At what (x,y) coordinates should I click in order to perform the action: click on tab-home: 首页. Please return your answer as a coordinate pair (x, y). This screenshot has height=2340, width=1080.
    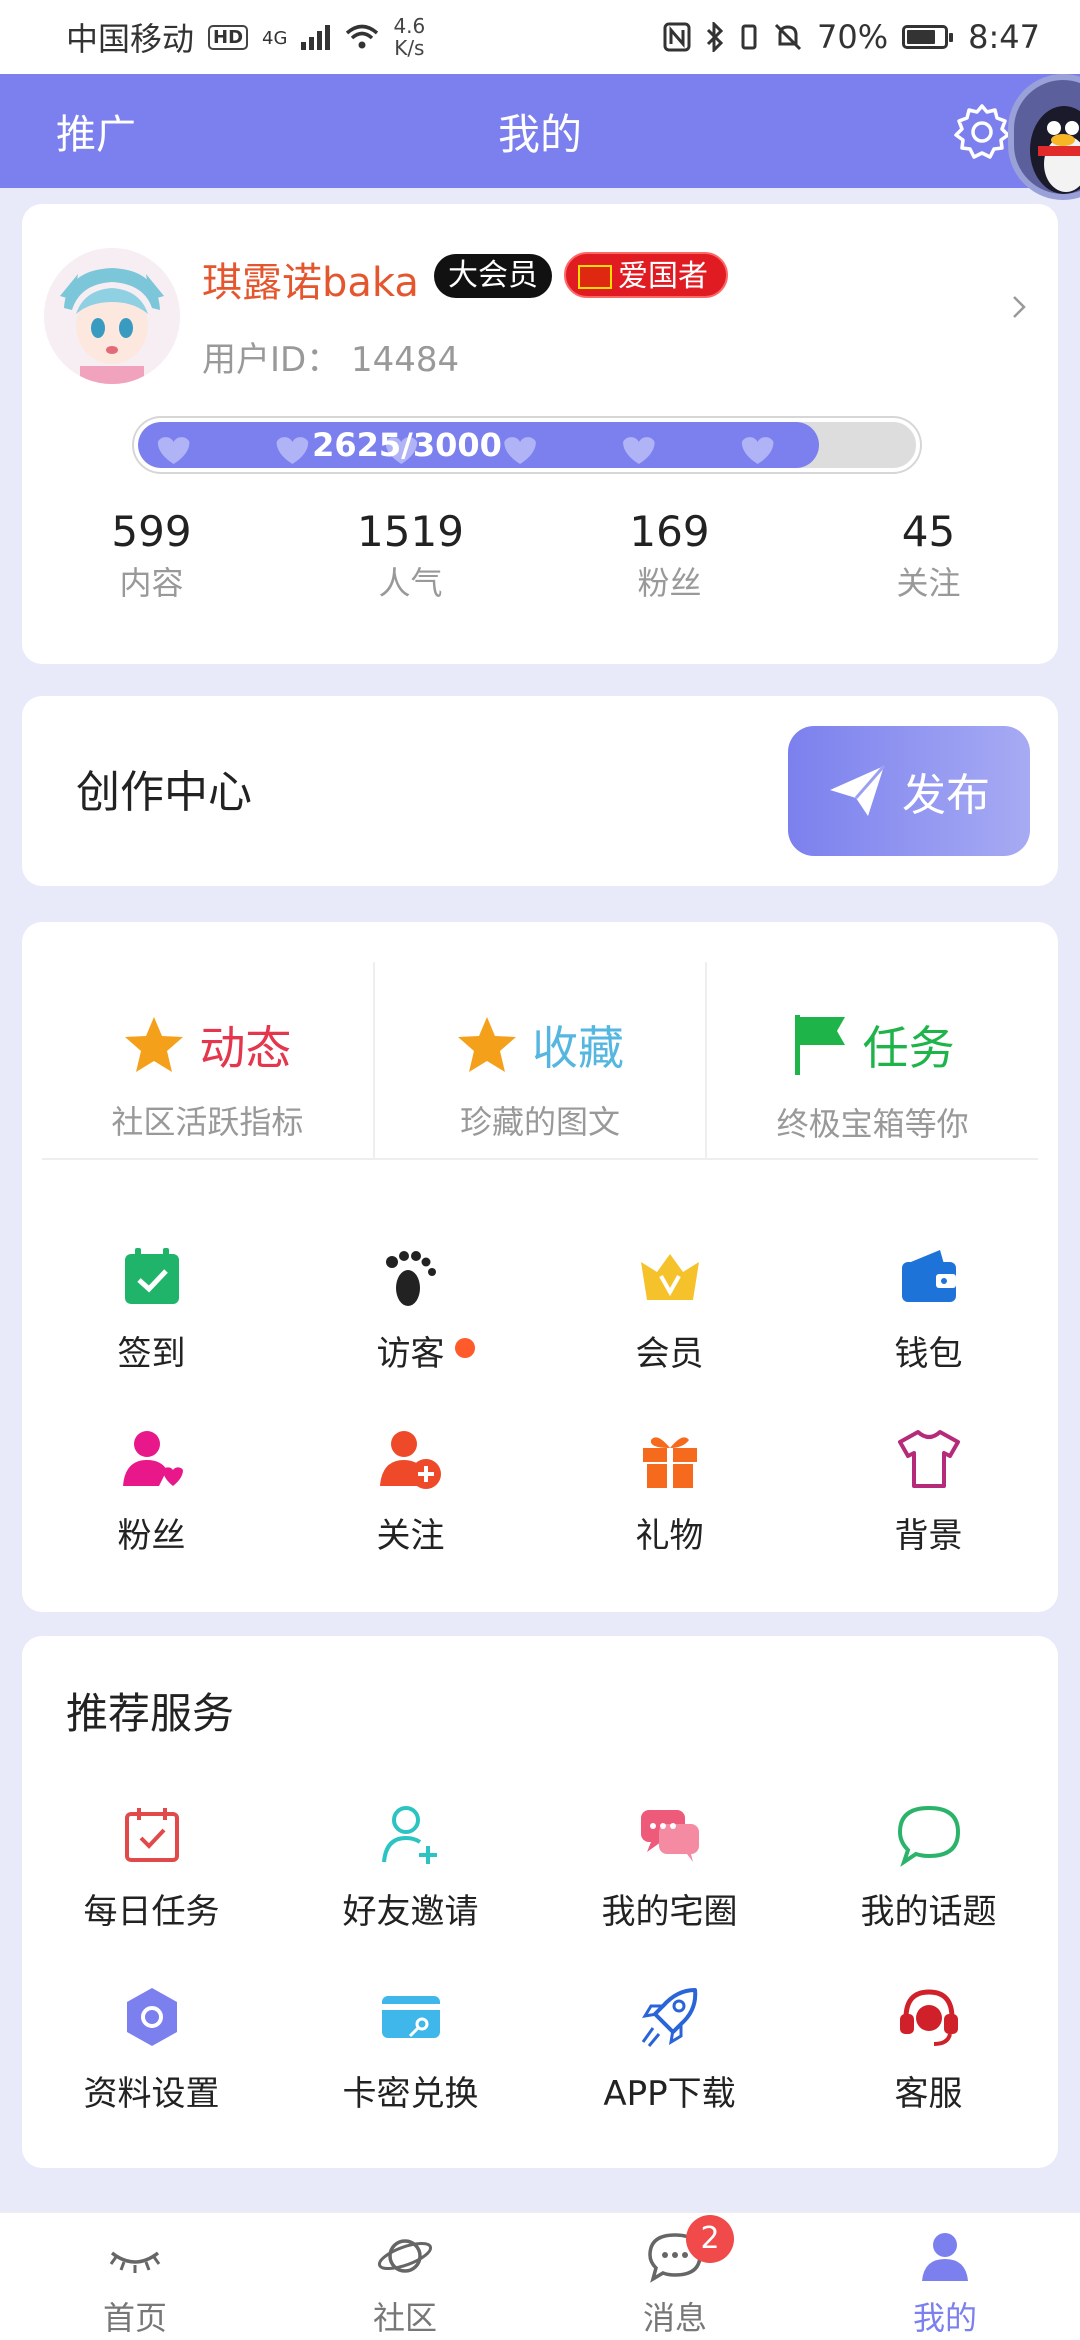
    Looking at the image, I should click on (135, 2276).